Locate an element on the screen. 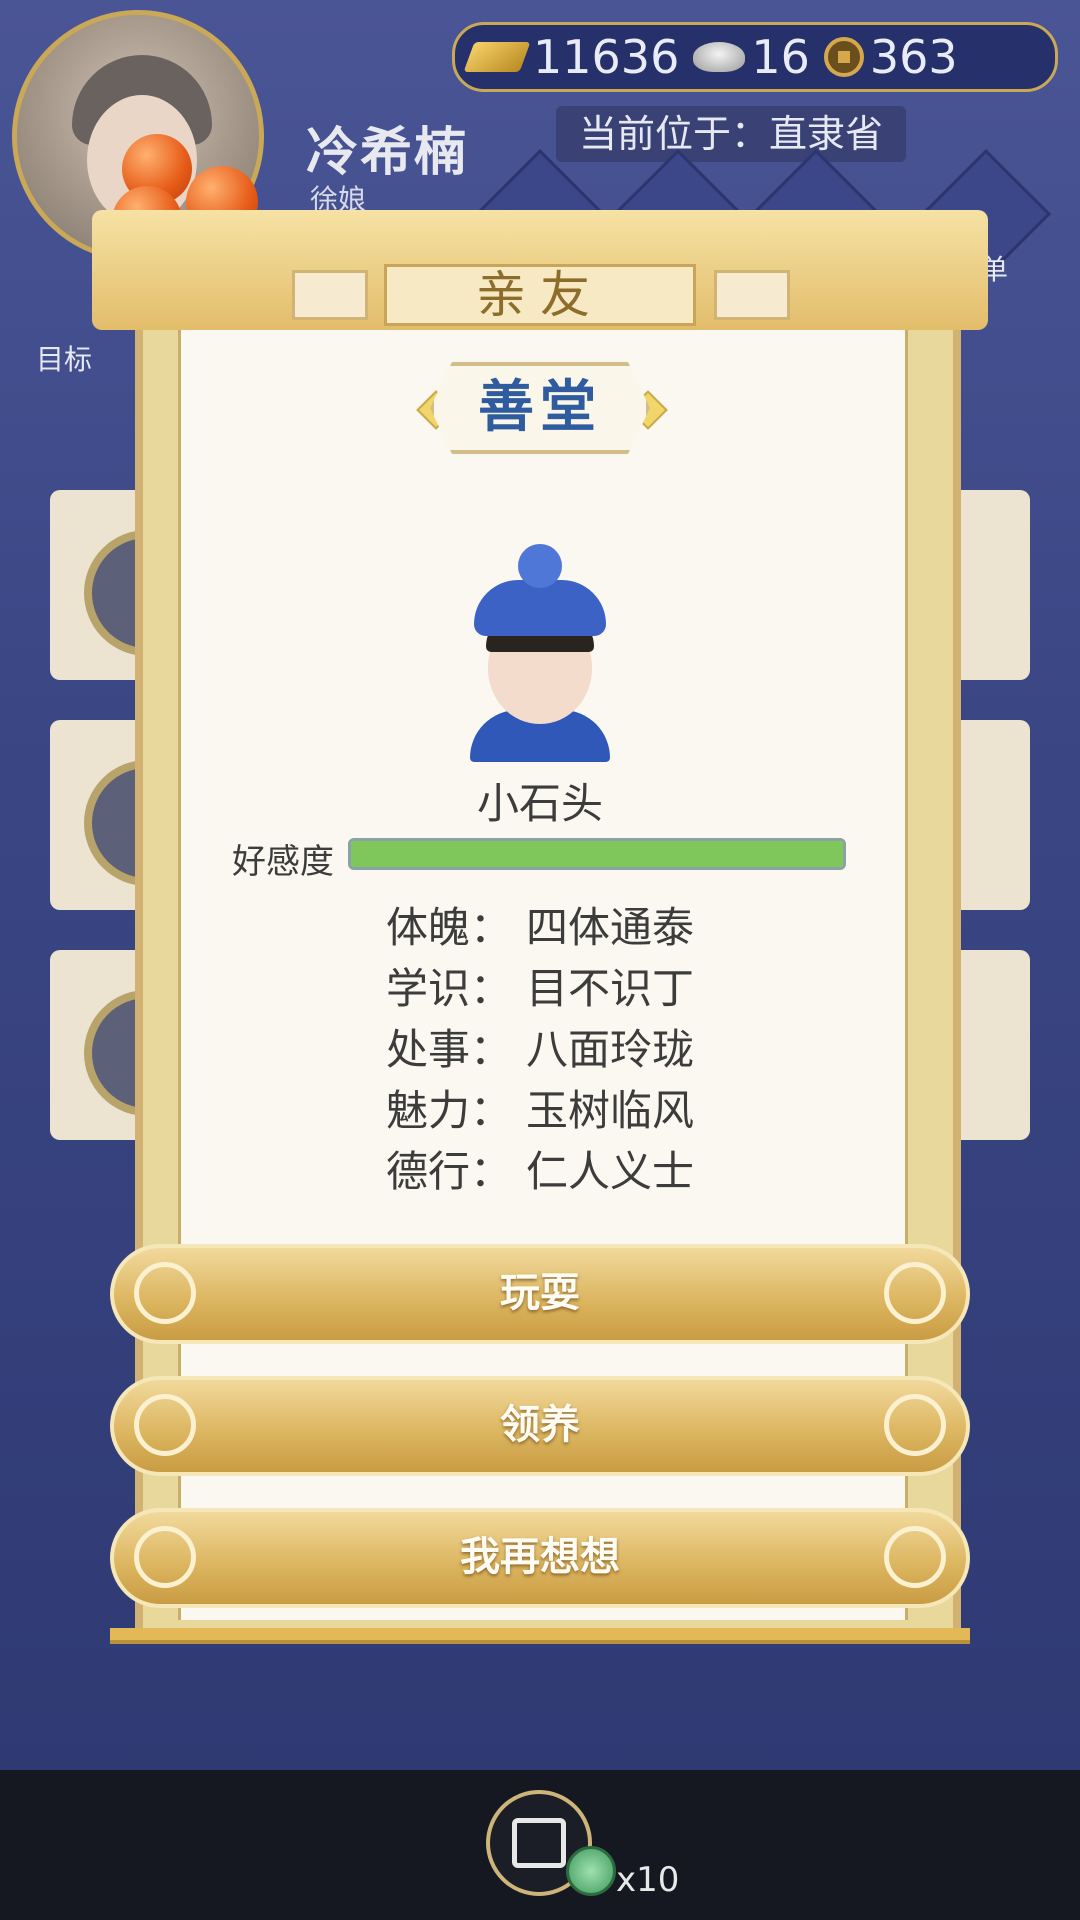  gold-currency: 11636 is located at coordinates (571, 57).